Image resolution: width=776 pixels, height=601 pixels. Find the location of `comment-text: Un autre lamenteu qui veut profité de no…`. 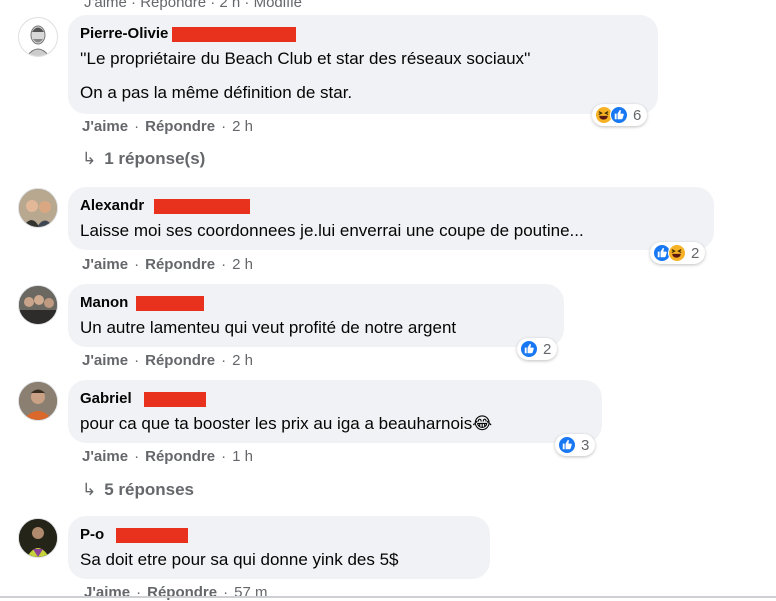

comment-text: Un autre lamenteu qui veut profité de no… is located at coordinates (268, 327).